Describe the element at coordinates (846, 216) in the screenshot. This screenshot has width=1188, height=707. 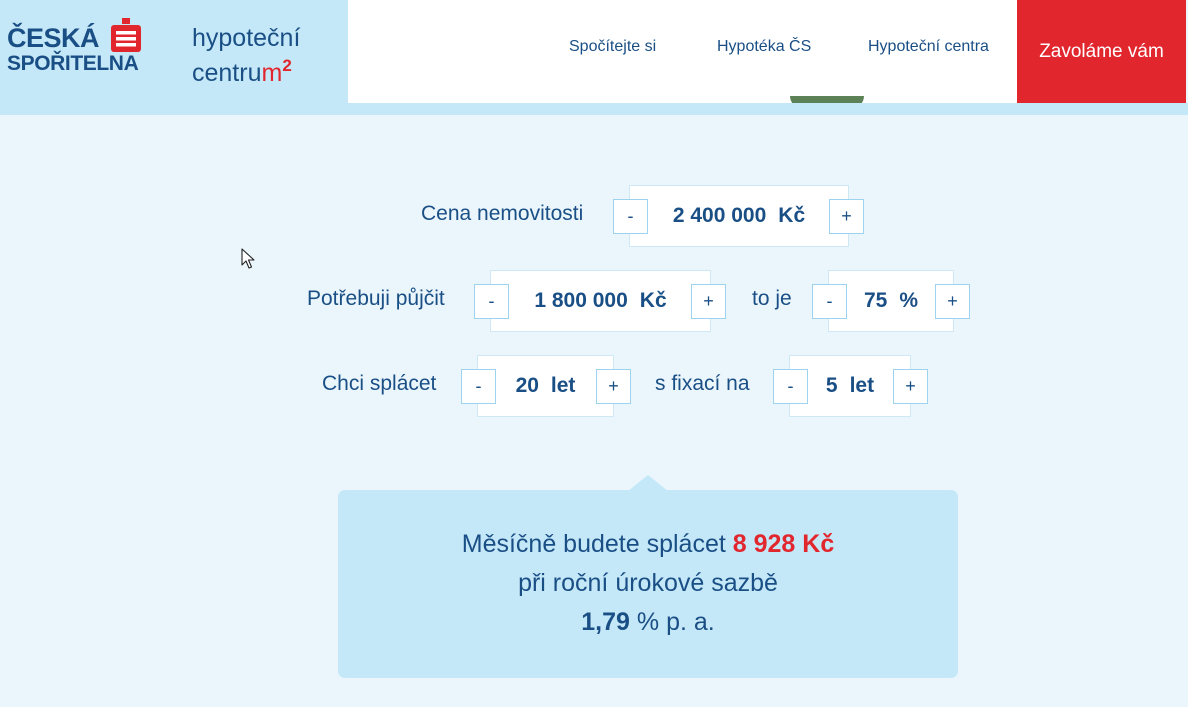
I see `price-plus-button: +` at that location.